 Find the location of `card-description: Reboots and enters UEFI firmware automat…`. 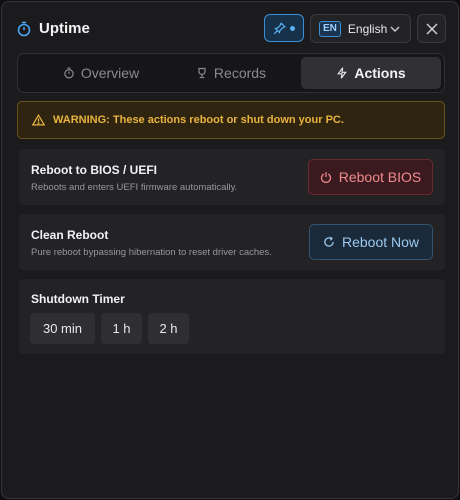

card-description: Reboots and enters UEFI firmware automat… is located at coordinates (134, 187).